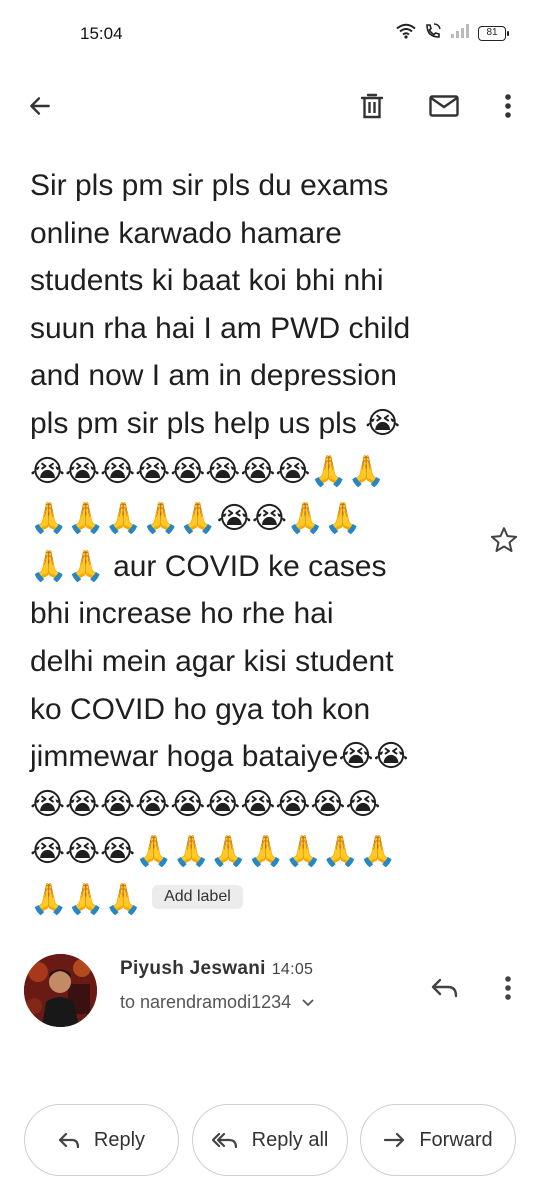 This screenshot has height=1200, width=540. I want to click on reply-quick-button, so click(444, 988).